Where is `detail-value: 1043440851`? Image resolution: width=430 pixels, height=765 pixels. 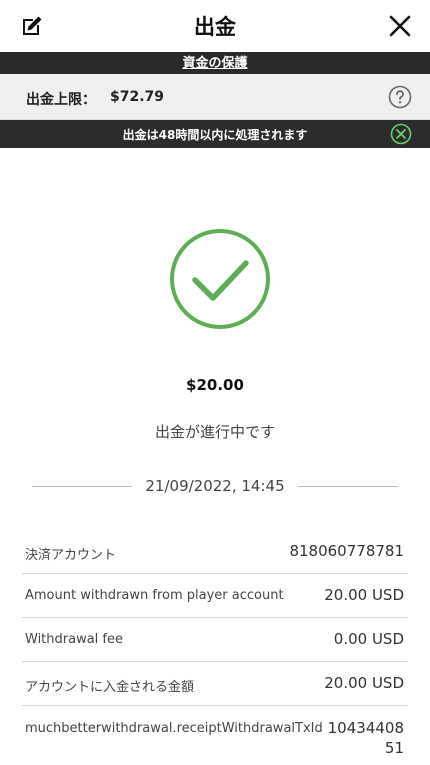
detail-value: 1043440851 is located at coordinates (365, 738).